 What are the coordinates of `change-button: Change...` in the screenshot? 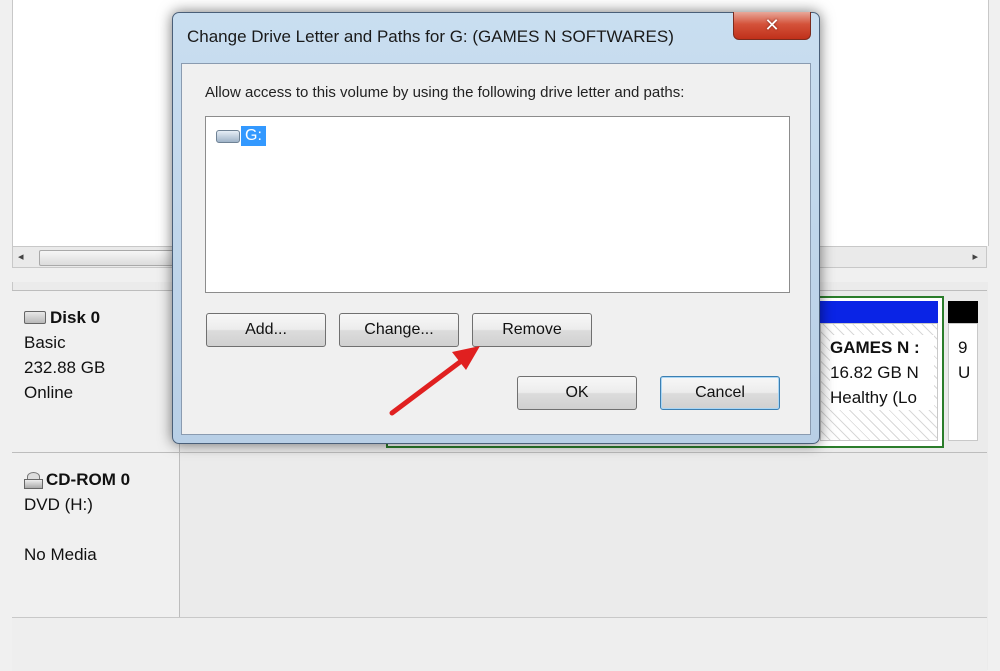 It's located at (399, 330).